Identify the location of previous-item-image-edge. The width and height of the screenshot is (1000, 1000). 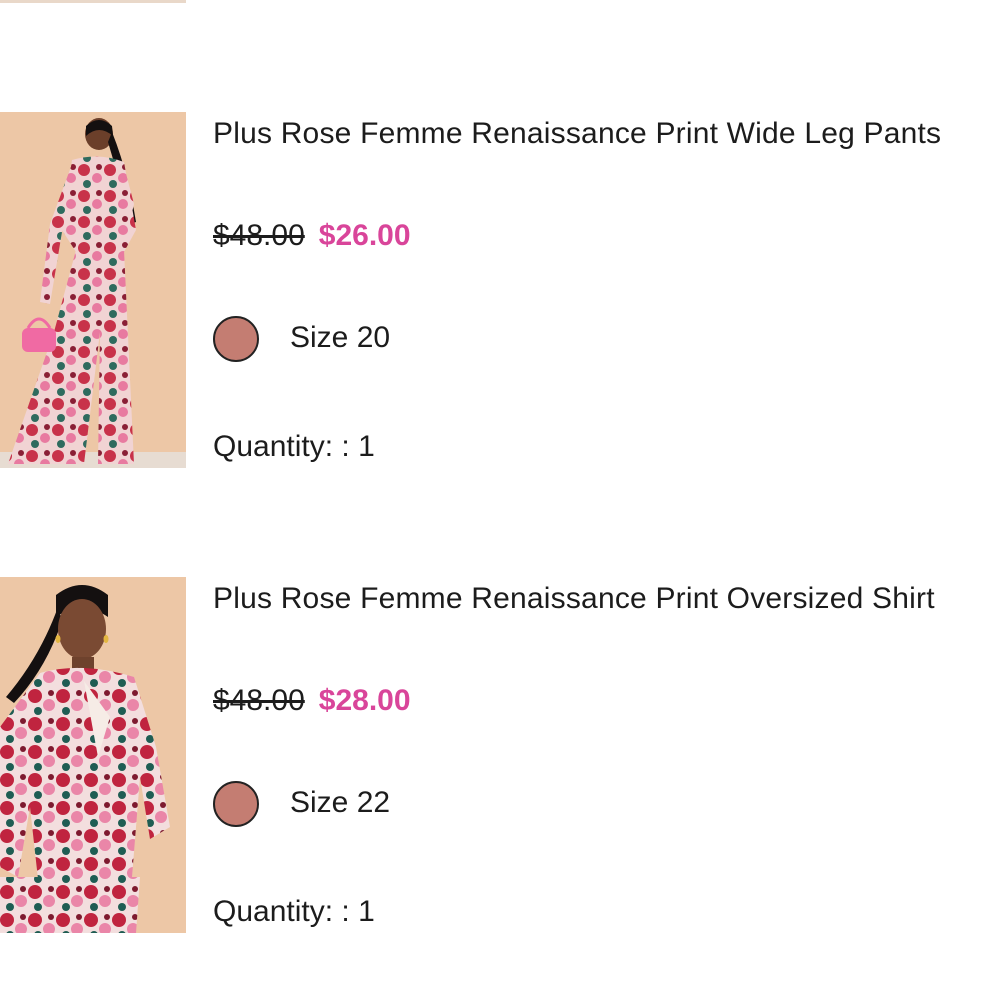
(93, 1).